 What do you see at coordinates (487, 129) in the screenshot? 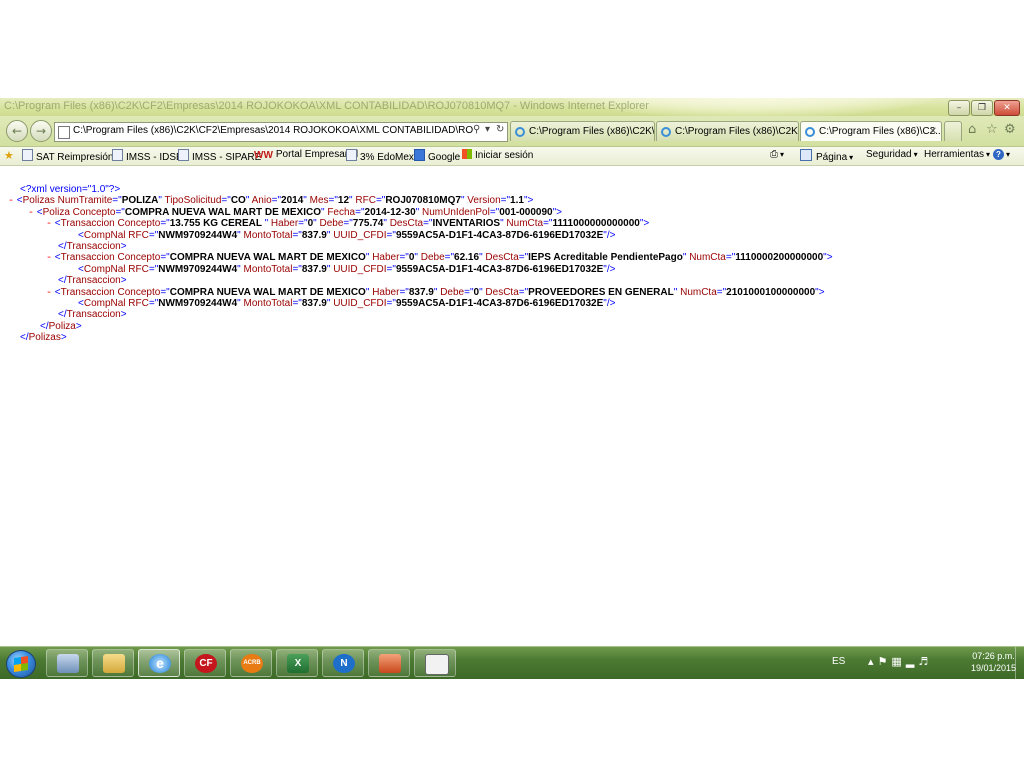
I see `dropdown-icon: ▾` at bounding box center [487, 129].